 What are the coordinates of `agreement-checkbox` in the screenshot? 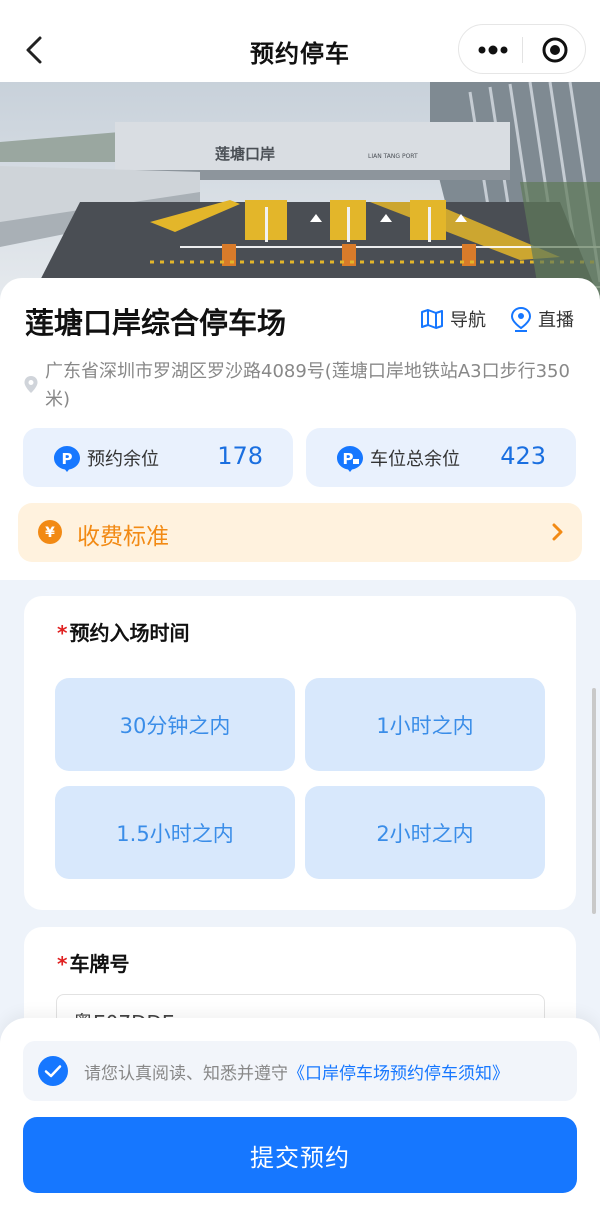 It's located at (53, 1071).